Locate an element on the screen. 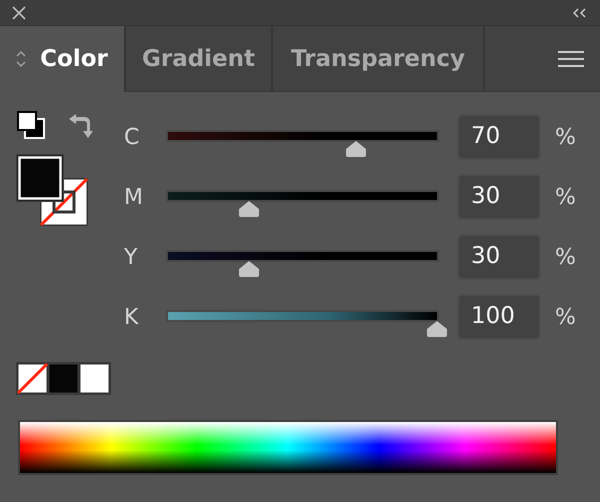  value-field: 100 is located at coordinates (499, 317).